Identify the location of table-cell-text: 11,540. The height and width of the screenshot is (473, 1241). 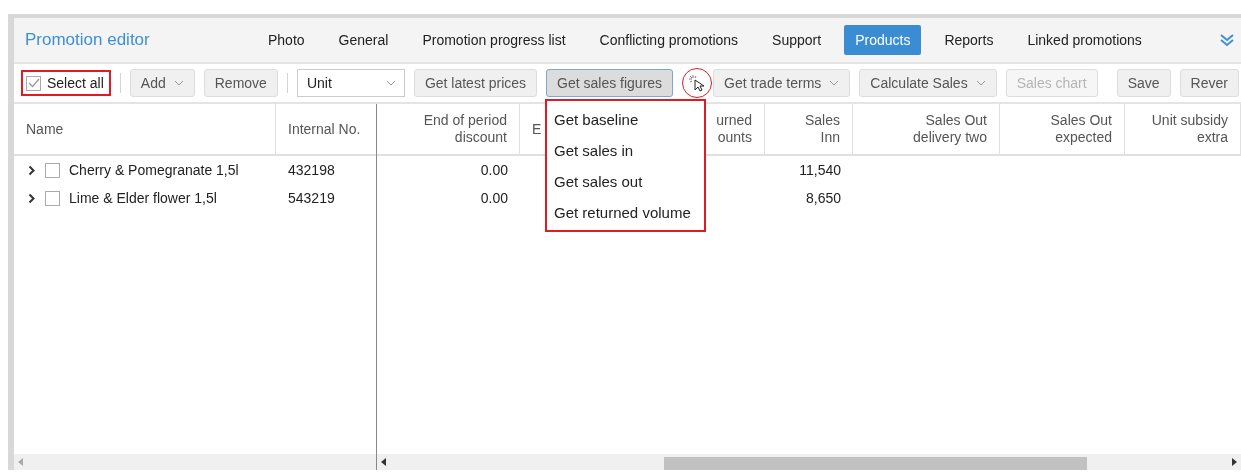
(820, 170).